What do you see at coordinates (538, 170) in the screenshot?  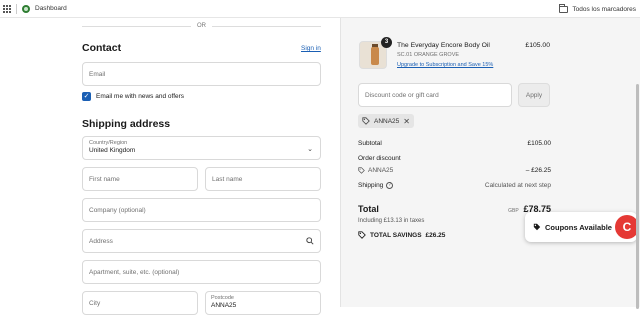 I see `discount-value: – £26.25` at bounding box center [538, 170].